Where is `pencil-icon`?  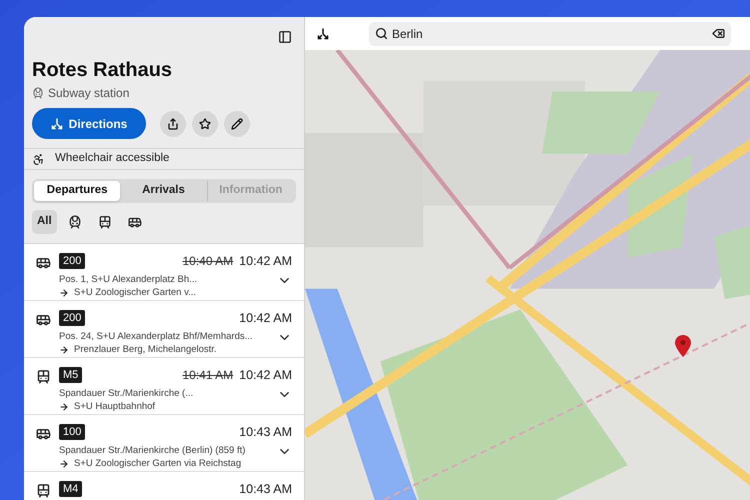 pencil-icon is located at coordinates (237, 124).